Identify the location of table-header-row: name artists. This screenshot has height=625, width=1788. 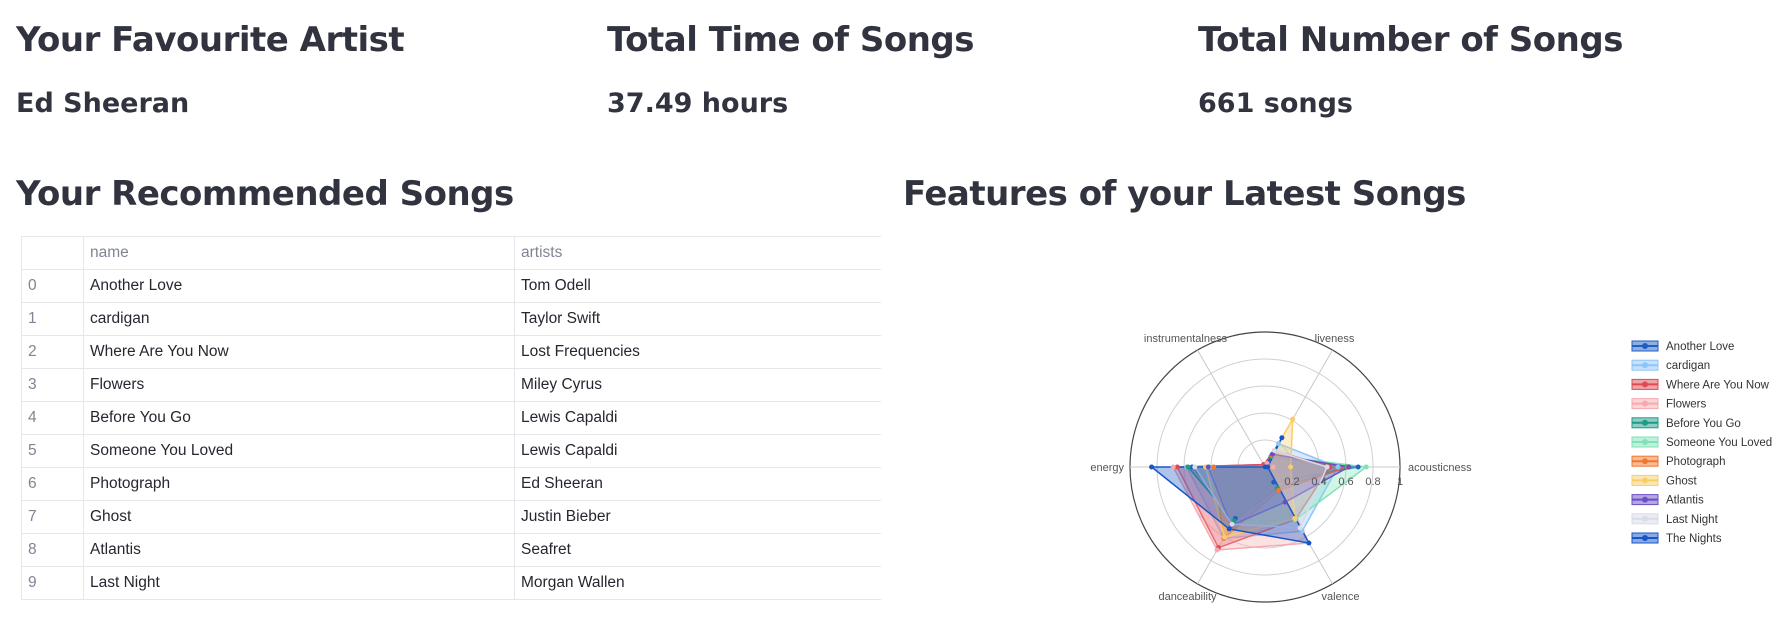
(451, 253).